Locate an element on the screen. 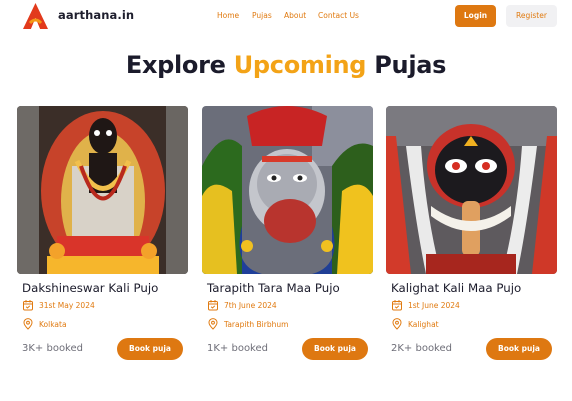 This screenshot has width=572, height=401. aarthana-logo-icon is located at coordinates (35, 16).